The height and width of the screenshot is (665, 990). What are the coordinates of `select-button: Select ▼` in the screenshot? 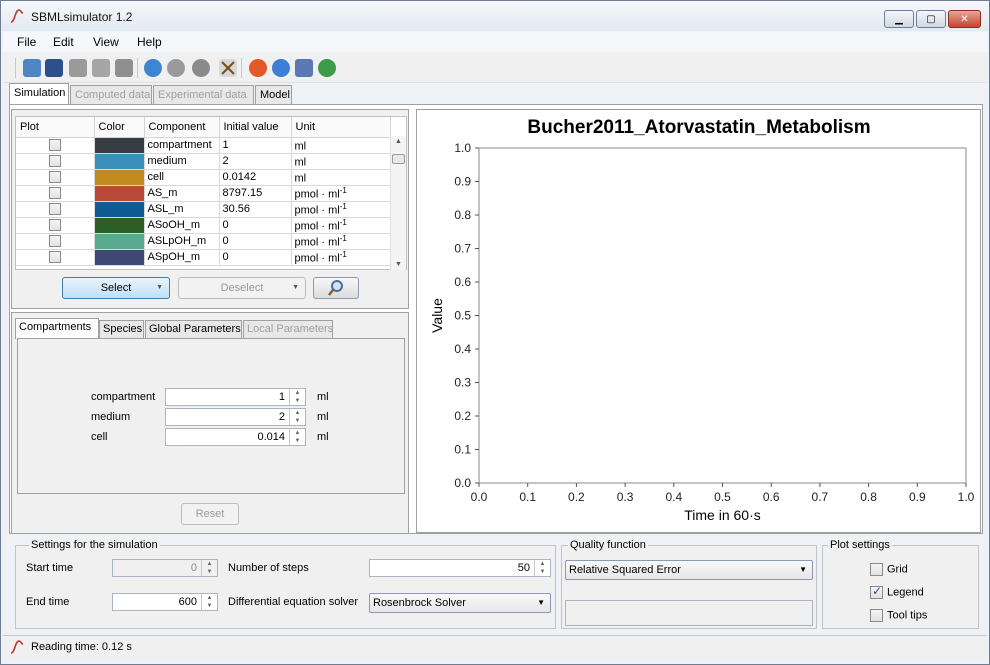 It's located at (116, 288).